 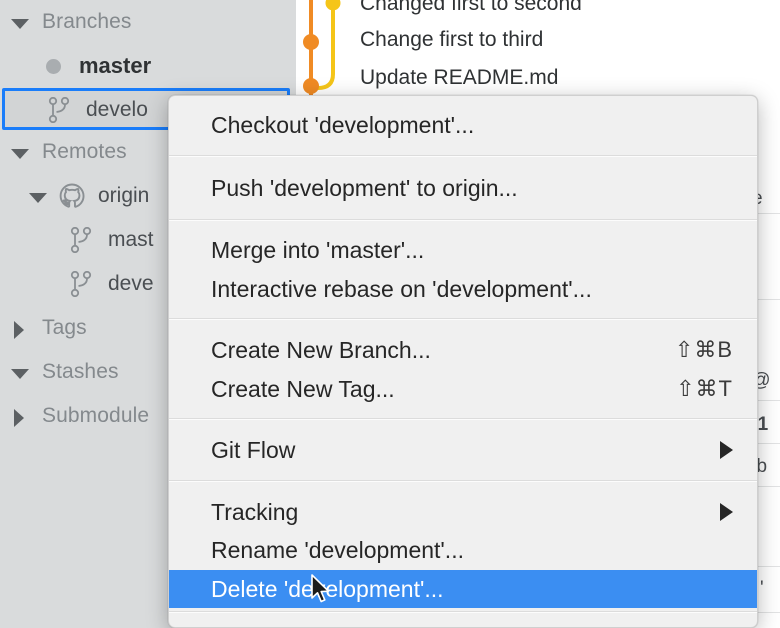 What do you see at coordinates (326, 55) in the screenshot?
I see `commit-graph` at bounding box center [326, 55].